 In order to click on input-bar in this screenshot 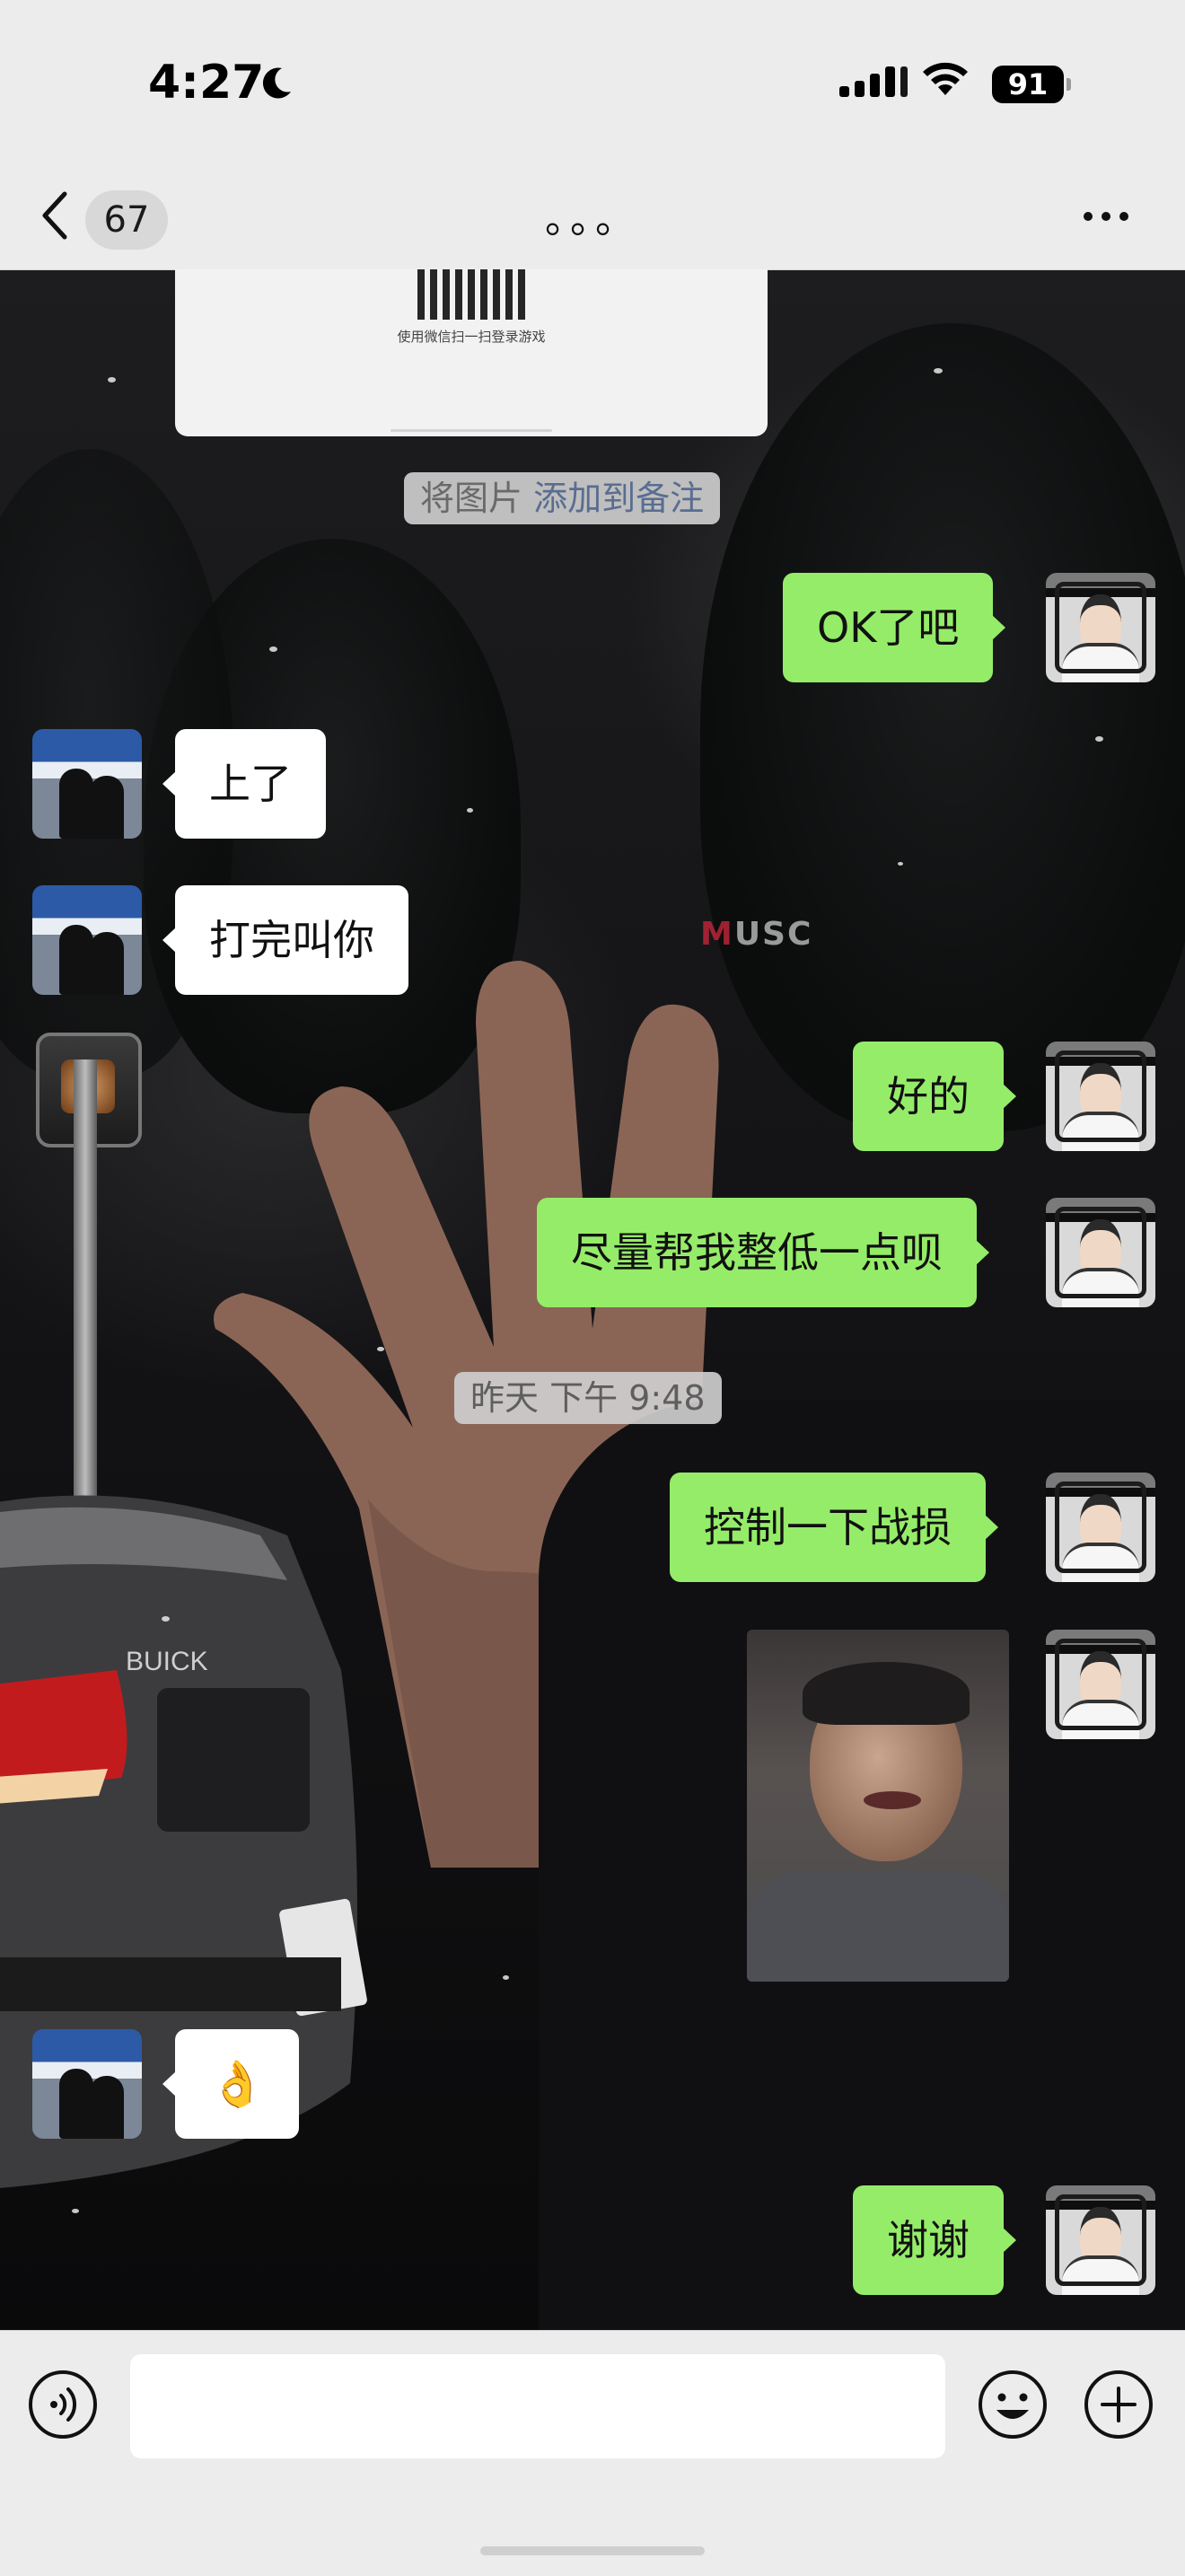, I will do `click(592, 2453)`.